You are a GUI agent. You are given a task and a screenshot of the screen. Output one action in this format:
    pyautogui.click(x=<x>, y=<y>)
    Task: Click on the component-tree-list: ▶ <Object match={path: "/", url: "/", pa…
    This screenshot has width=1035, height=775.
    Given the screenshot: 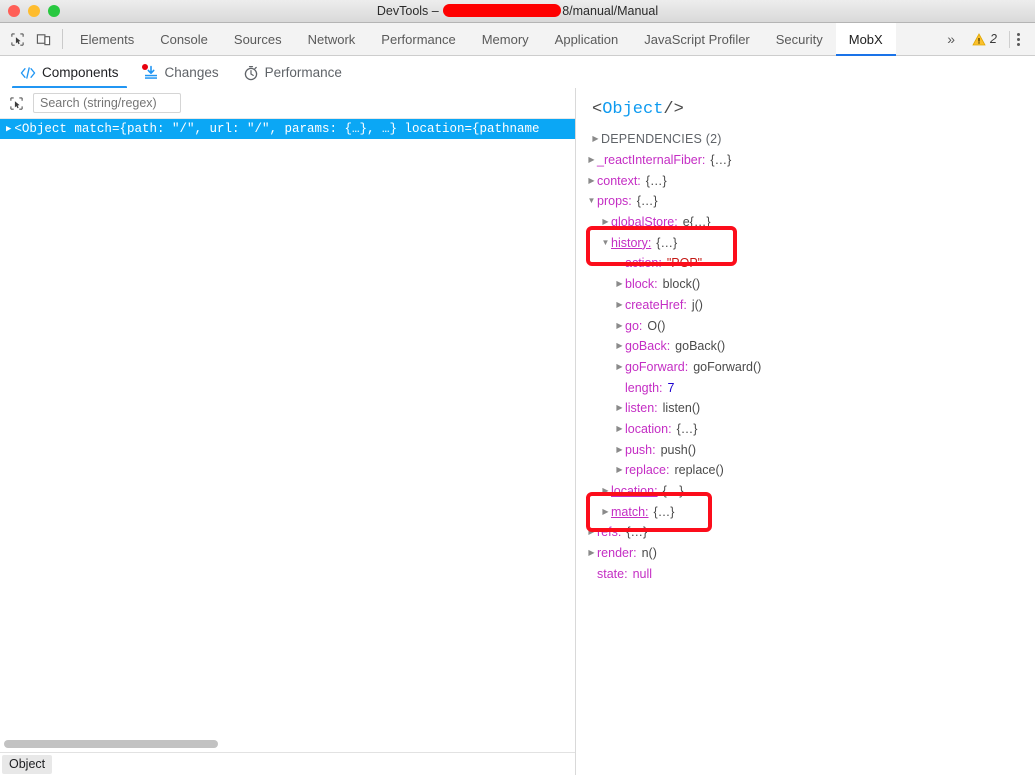 What is the action you would take?
    pyautogui.click(x=287, y=129)
    